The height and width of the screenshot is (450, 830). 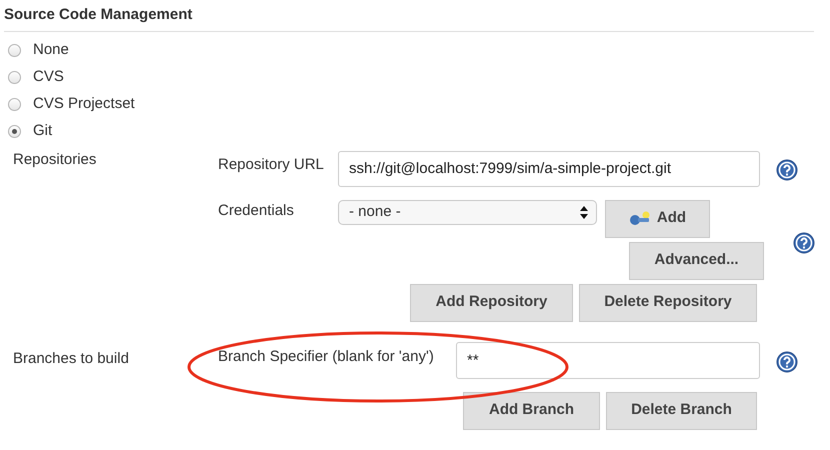 I want to click on key-icon, so click(x=639, y=218).